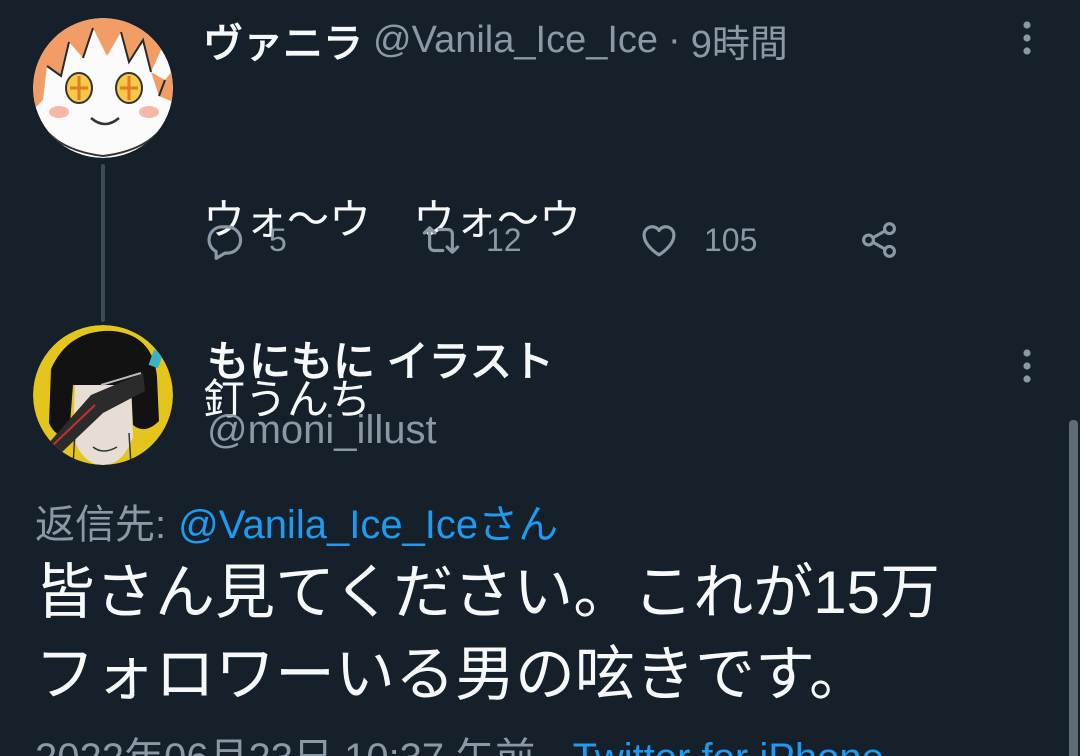 The height and width of the screenshot is (756, 1080). Describe the element at coordinates (487, 592) in the screenshot. I see `tweet-text-line: 皆さん見てください。これが15万` at that location.